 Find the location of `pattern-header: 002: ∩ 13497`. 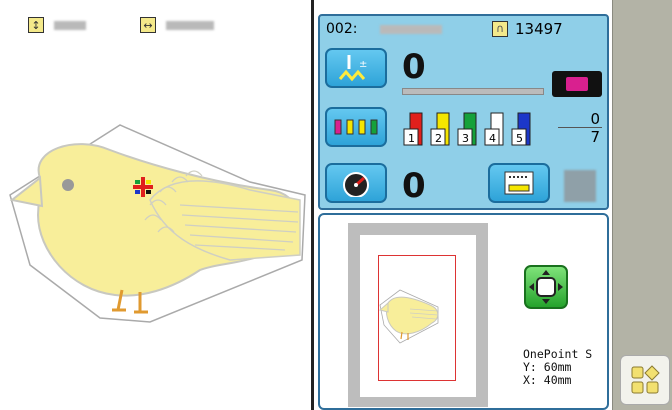

pattern-header: 002: ∩ 13497 is located at coordinates (463, 29).